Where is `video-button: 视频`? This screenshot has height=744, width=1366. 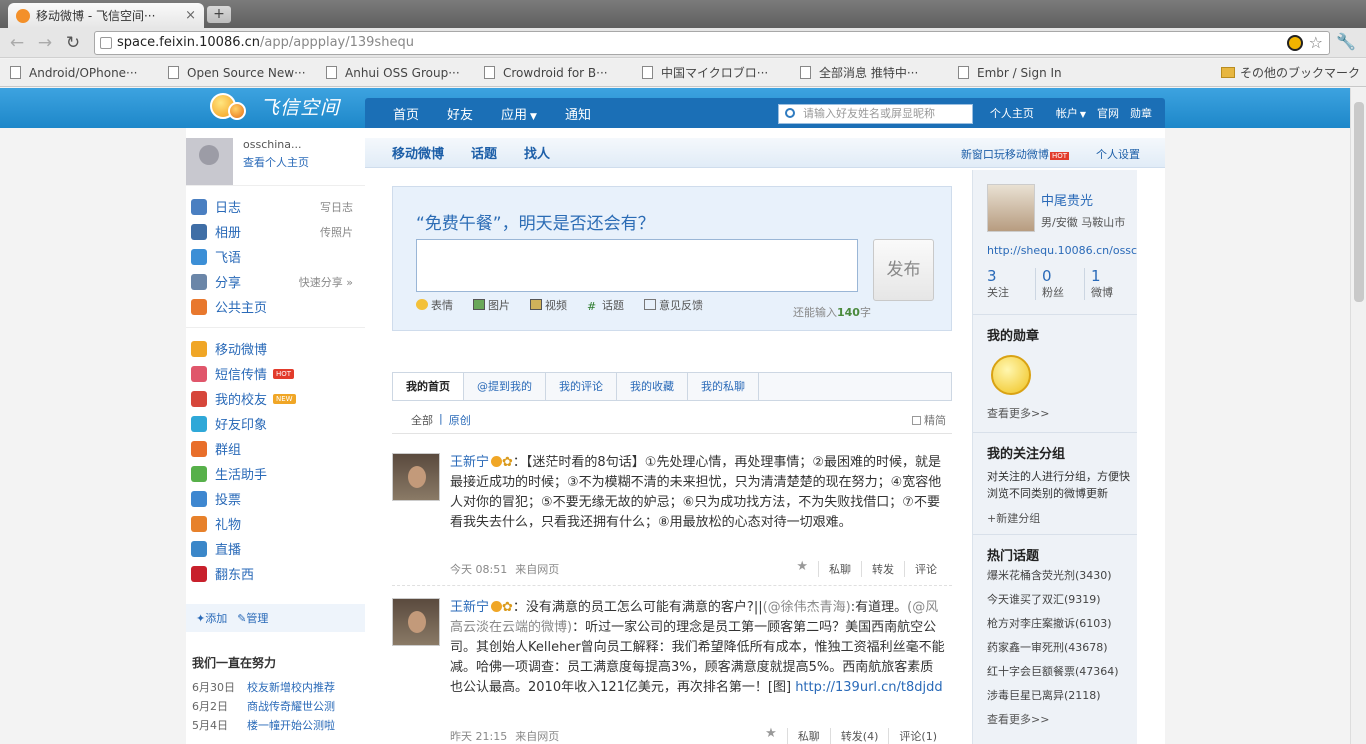 video-button: 视频 is located at coordinates (553, 305).